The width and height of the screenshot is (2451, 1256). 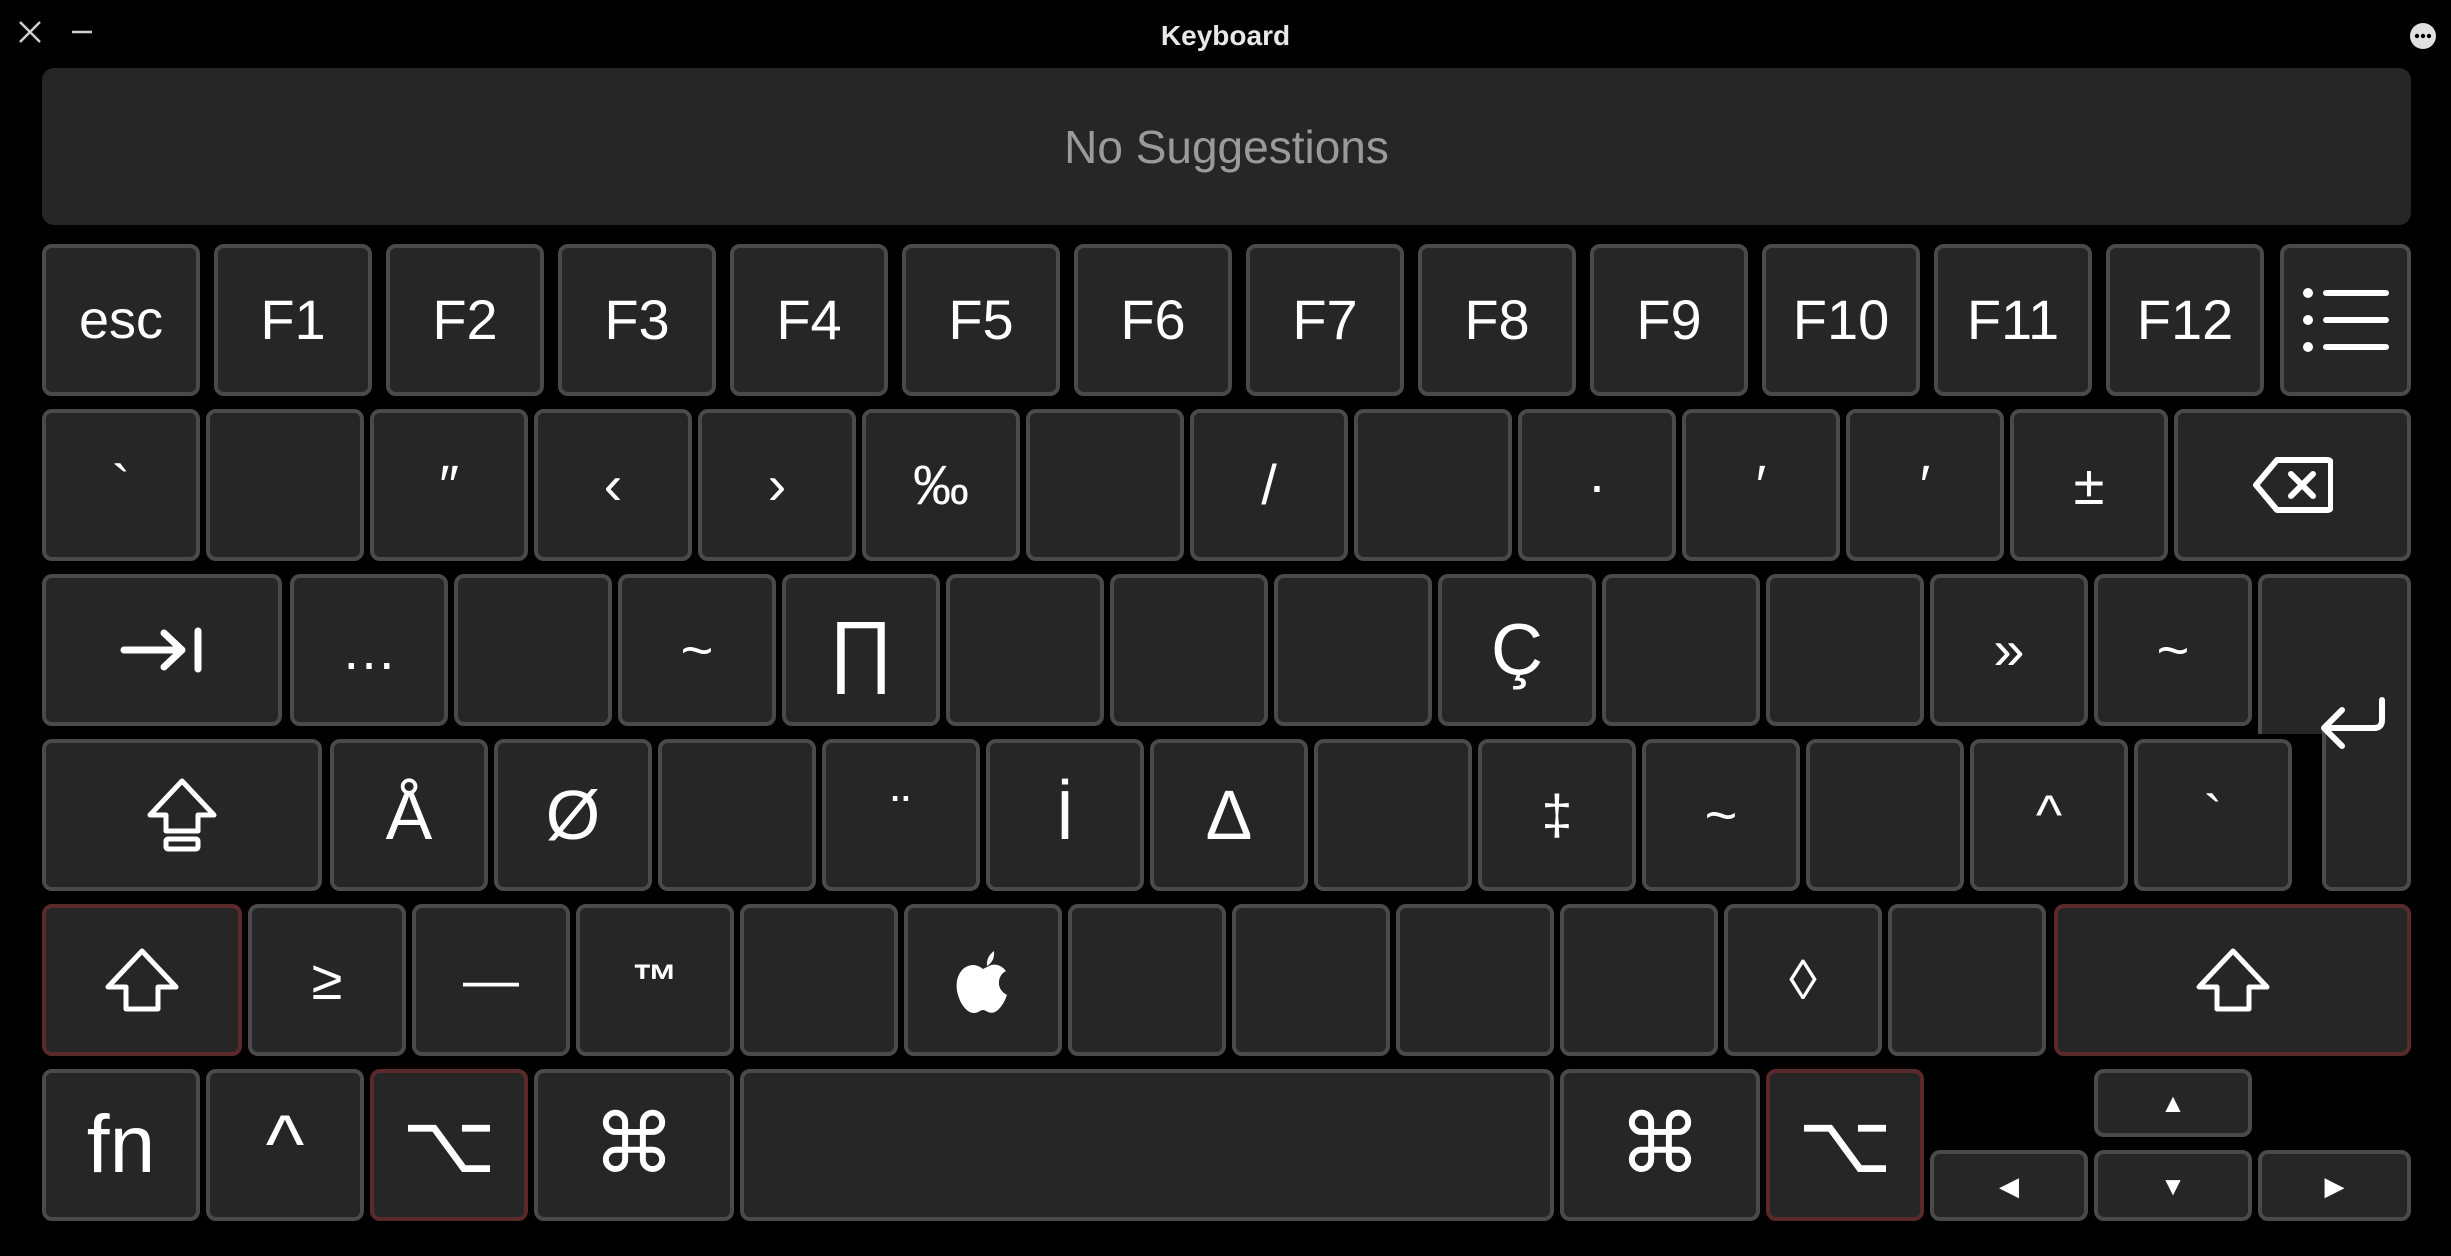 I want to click on ellipsis-circle-icon, so click(x=2423, y=39).